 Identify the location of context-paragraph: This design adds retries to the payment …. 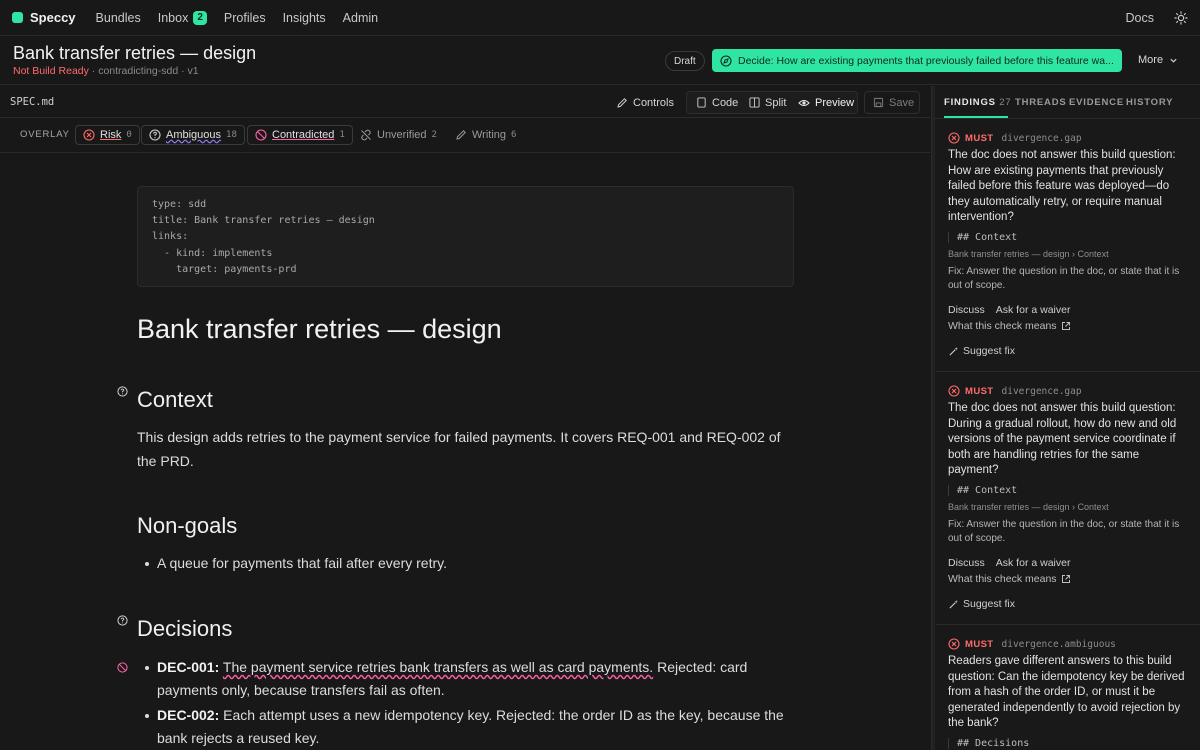
(459, 449).